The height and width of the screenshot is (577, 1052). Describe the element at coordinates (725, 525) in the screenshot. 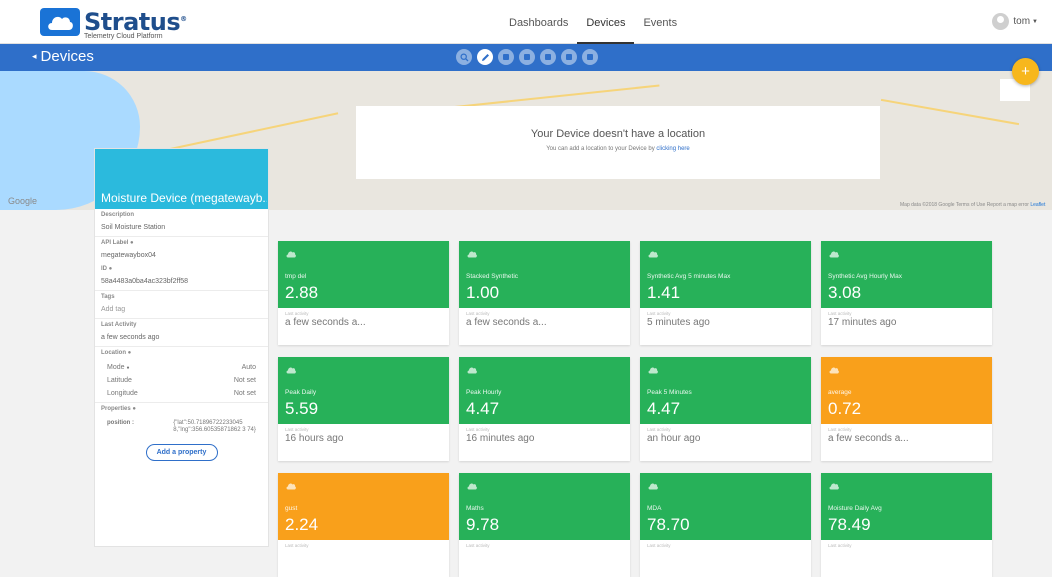

I see `variable-card: MDA 78.70 Last activity` at that location.